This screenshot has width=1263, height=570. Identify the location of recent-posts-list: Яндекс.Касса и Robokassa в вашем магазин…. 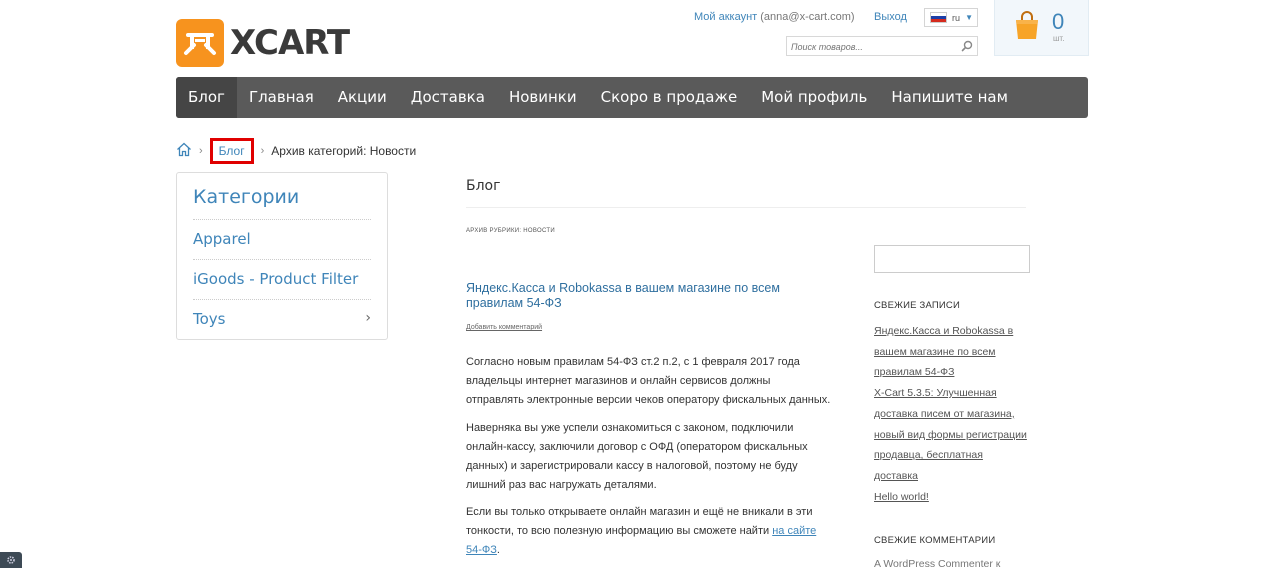
(951, 414).